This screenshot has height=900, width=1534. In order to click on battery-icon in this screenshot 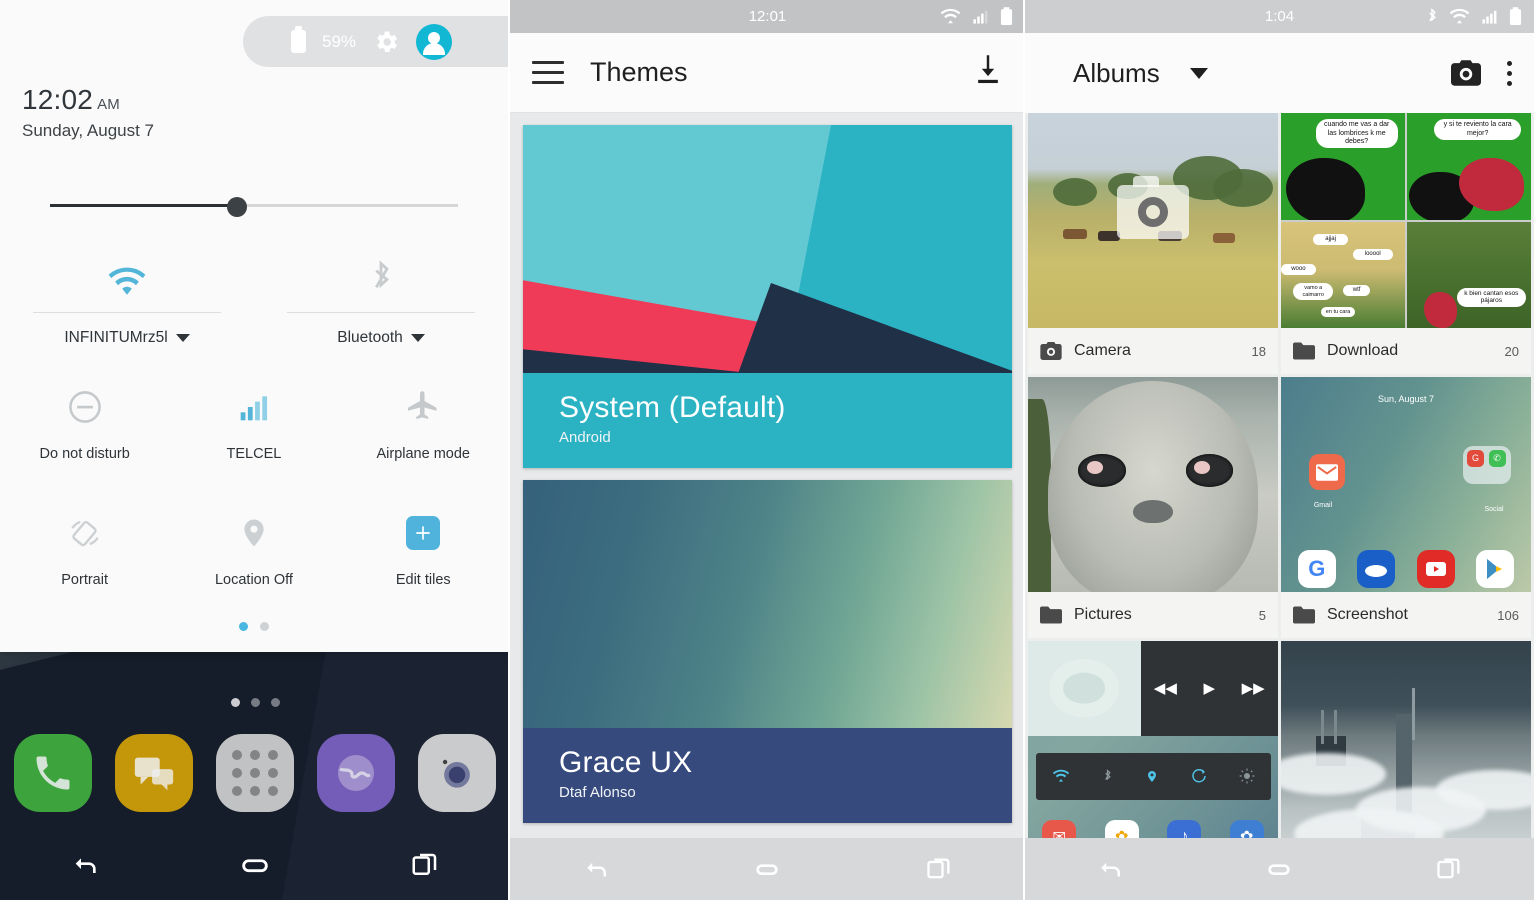, I will do `click(298, 39)`.